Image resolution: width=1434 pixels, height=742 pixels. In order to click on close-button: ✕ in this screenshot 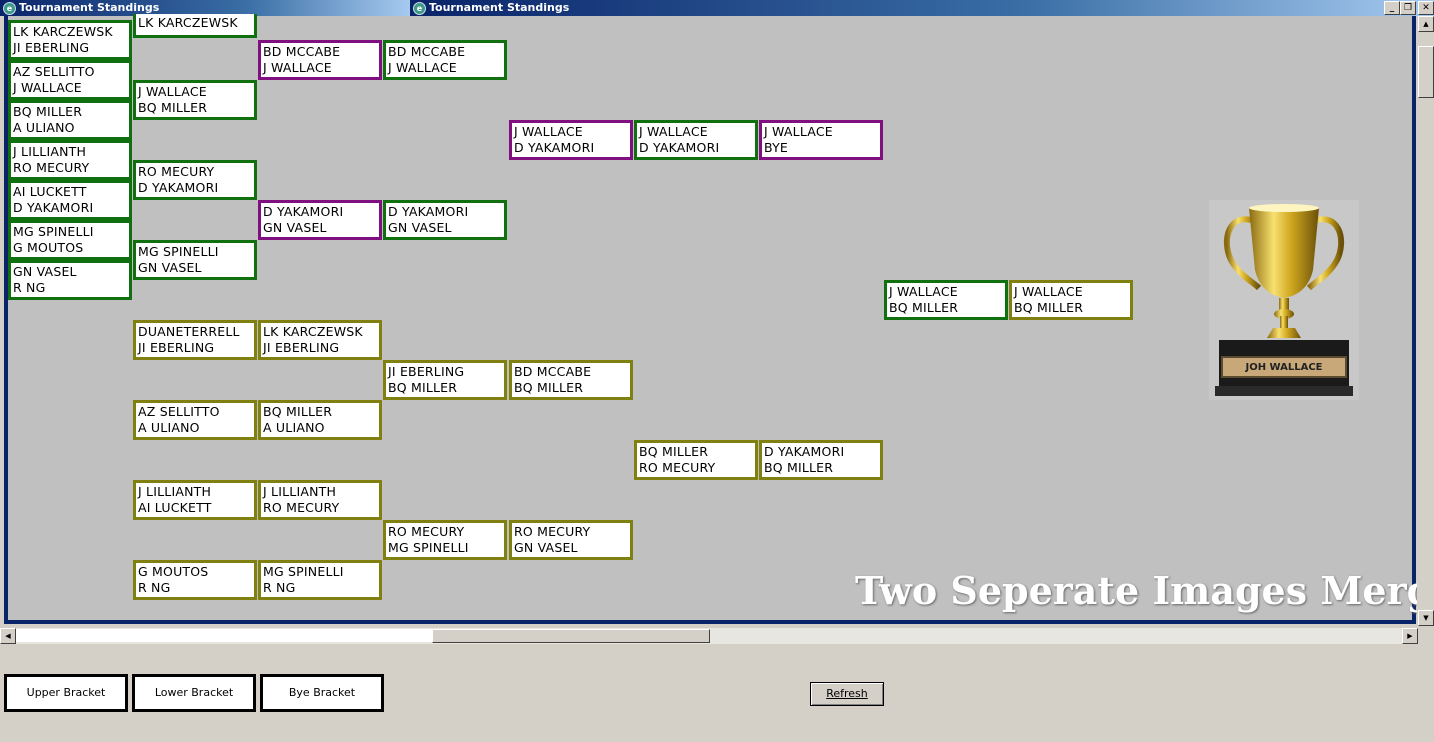, I will do `click(1426, 8)`.